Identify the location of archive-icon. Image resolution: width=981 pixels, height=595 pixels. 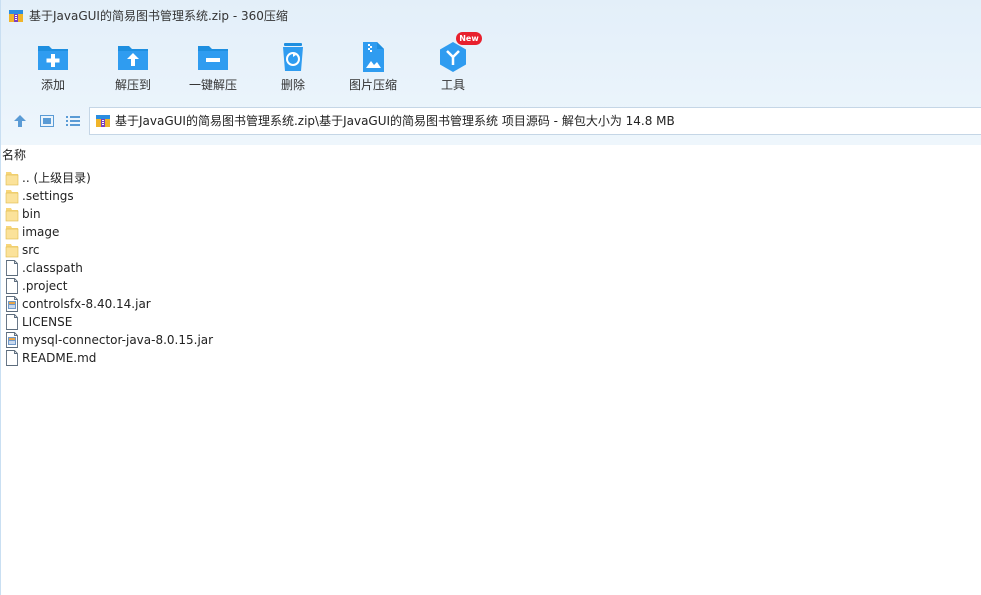
(103, 121).